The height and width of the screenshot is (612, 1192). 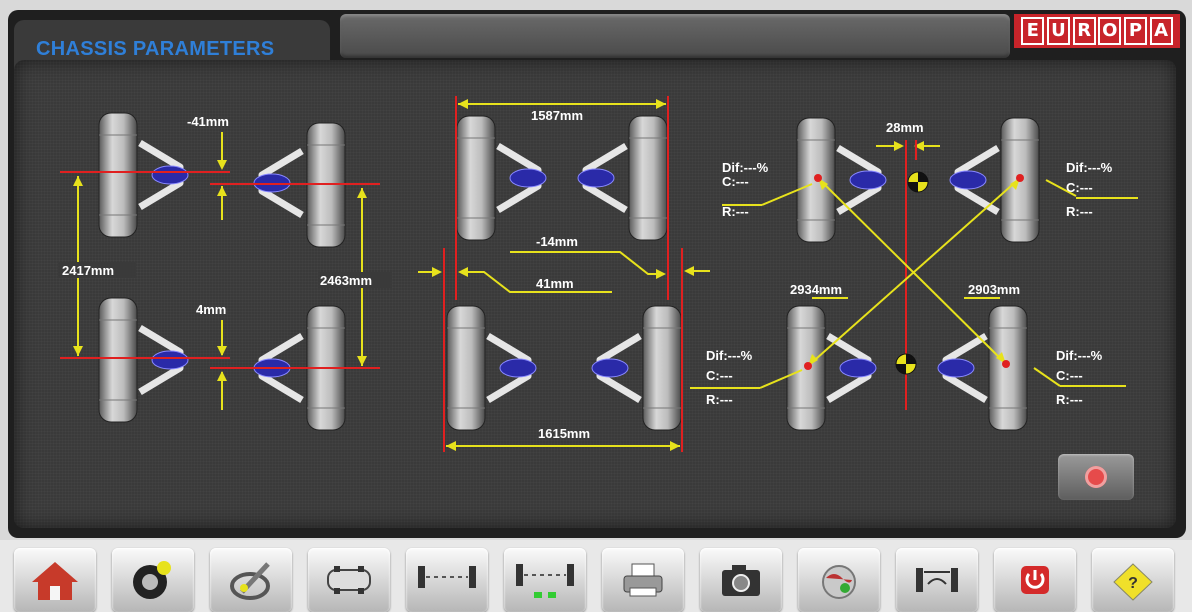 I want to click on home-button, so click(x=55, y=580).